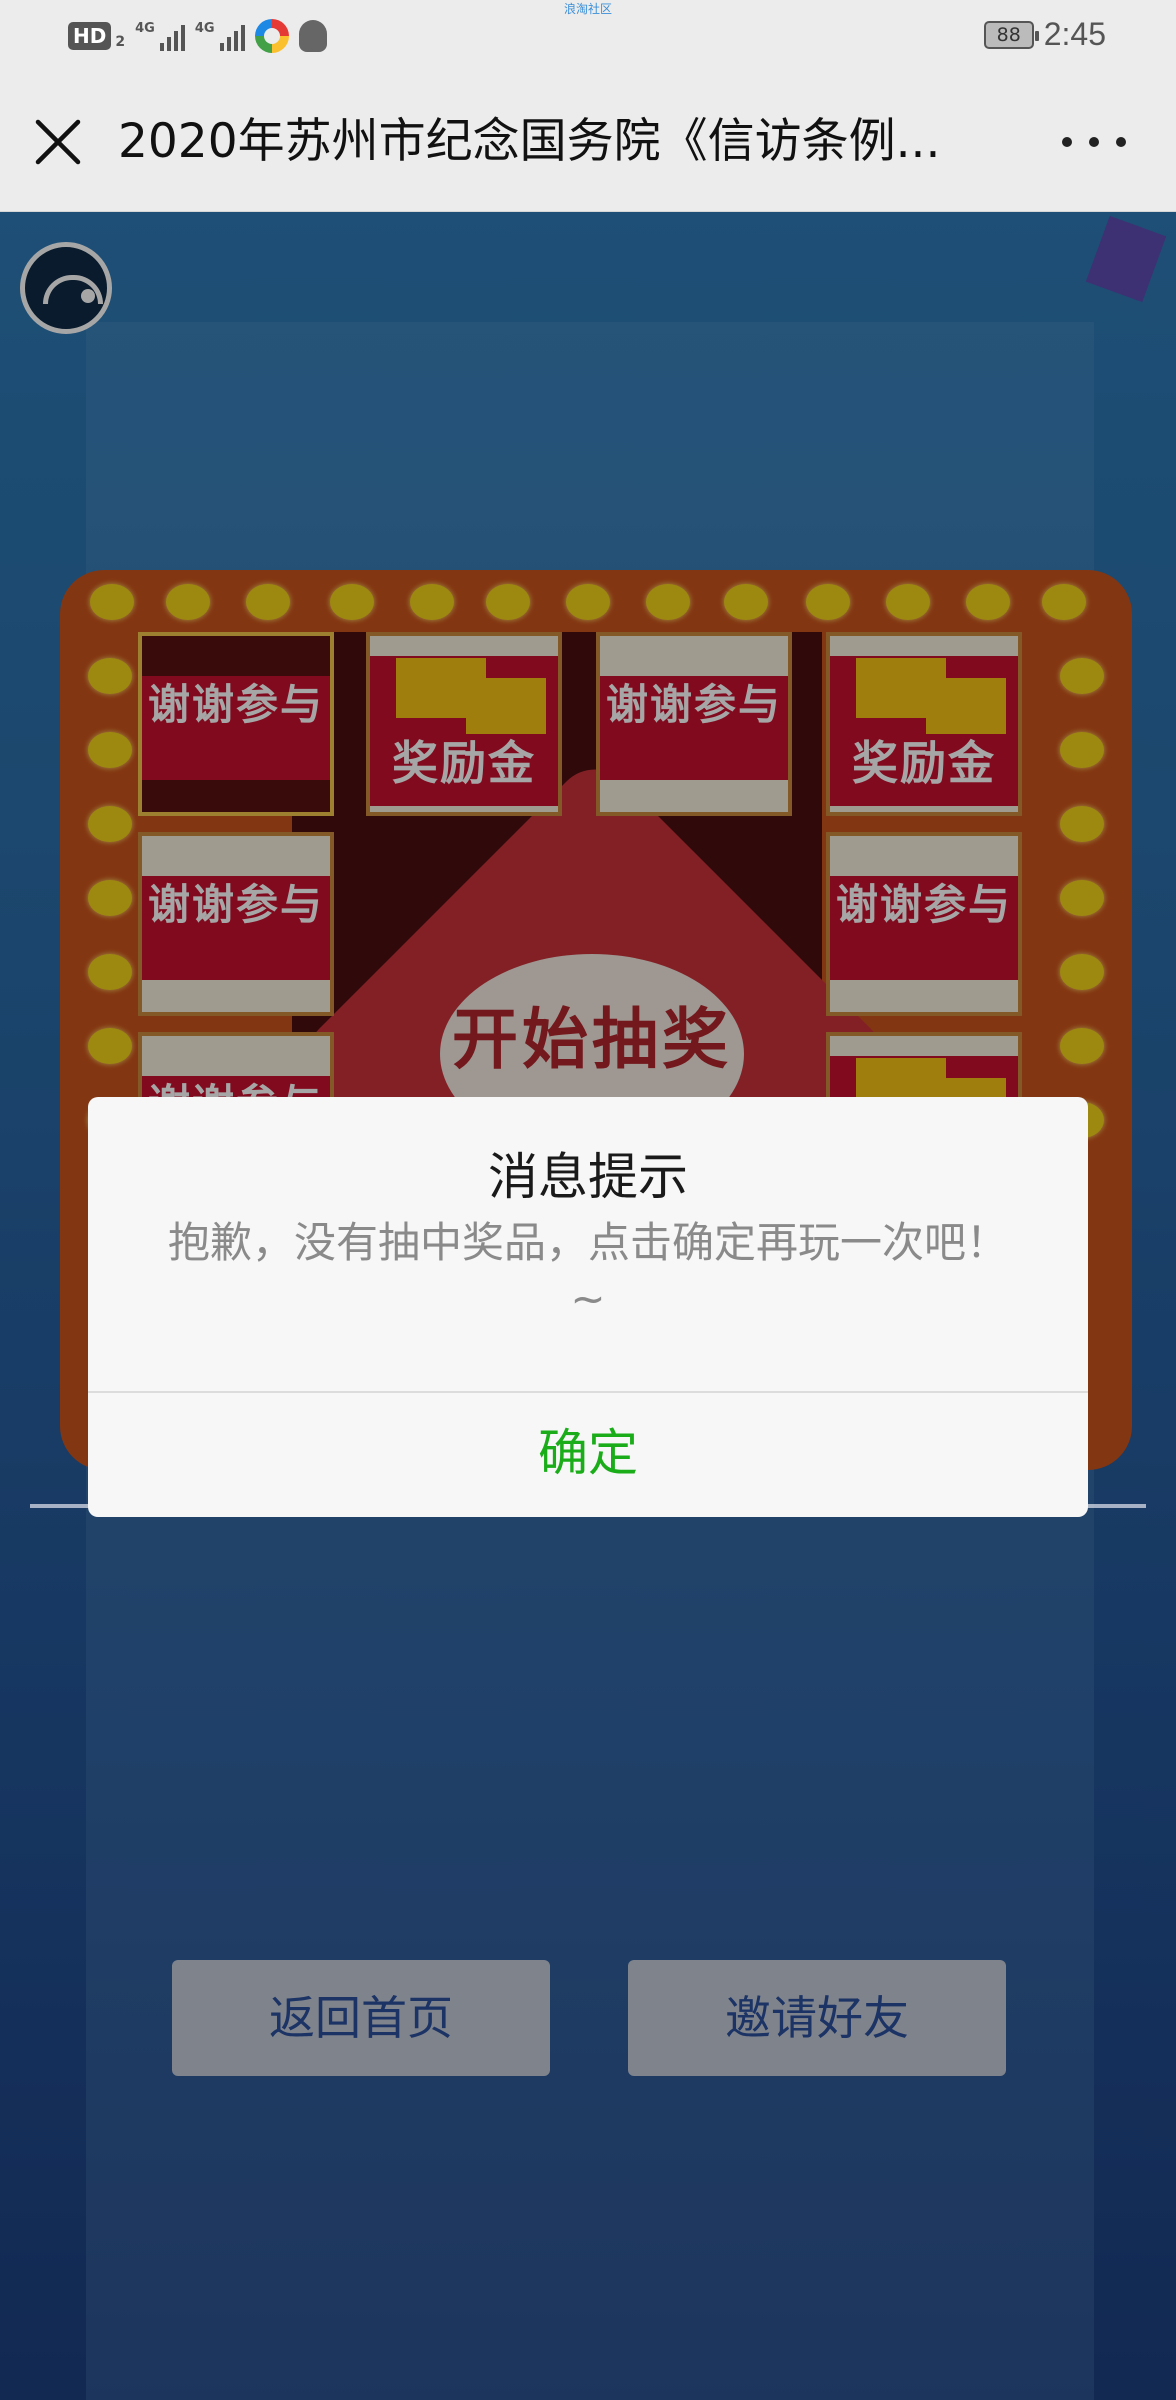  I want to click on message-dialog: 消息提示 抱歉，没有抽中奖品，点击确定再玩一次吧！~ 确定, so click(588, 1307).